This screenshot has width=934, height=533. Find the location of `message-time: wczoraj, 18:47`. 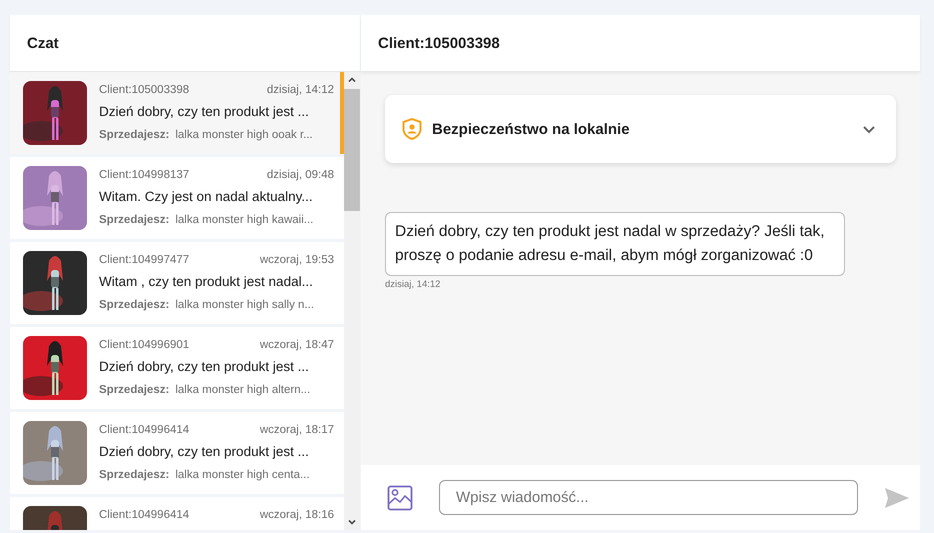

message-time: wczoraj, 18:47 is located at coordinates (297, 345).